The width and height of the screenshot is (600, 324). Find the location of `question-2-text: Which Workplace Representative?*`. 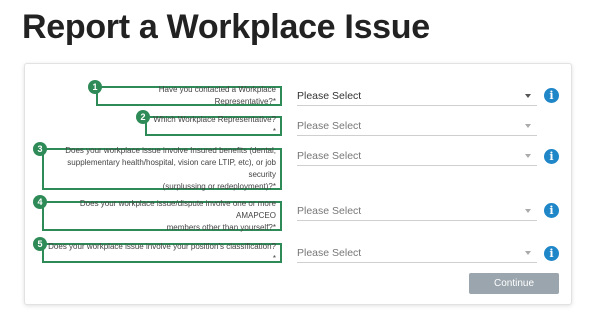

question-2-text: Which Workplace Representative?* is located at coordinates (214, 125).